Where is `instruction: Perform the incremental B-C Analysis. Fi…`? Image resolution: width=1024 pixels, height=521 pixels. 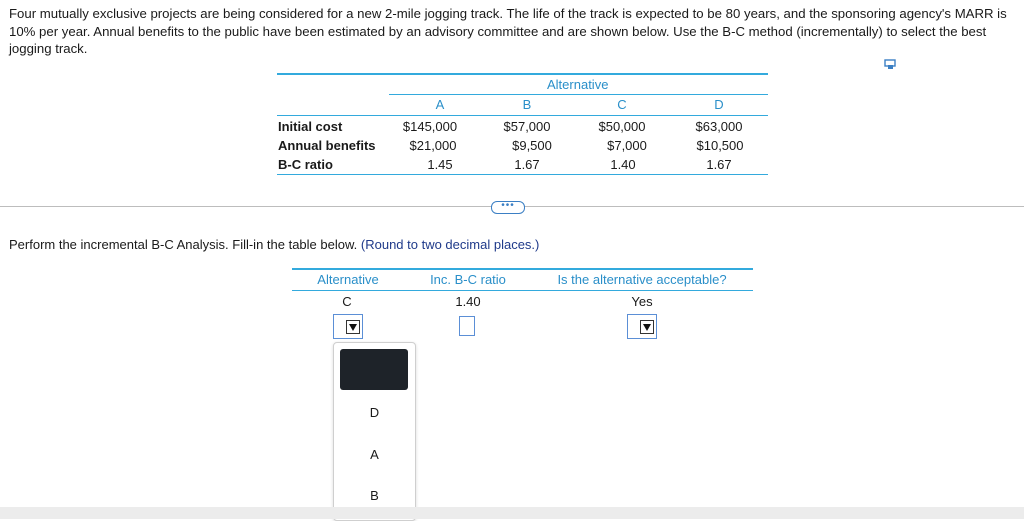 instruction: Perform the incremental B-C Analysis. Fi… is located at coordinates (274, 244).